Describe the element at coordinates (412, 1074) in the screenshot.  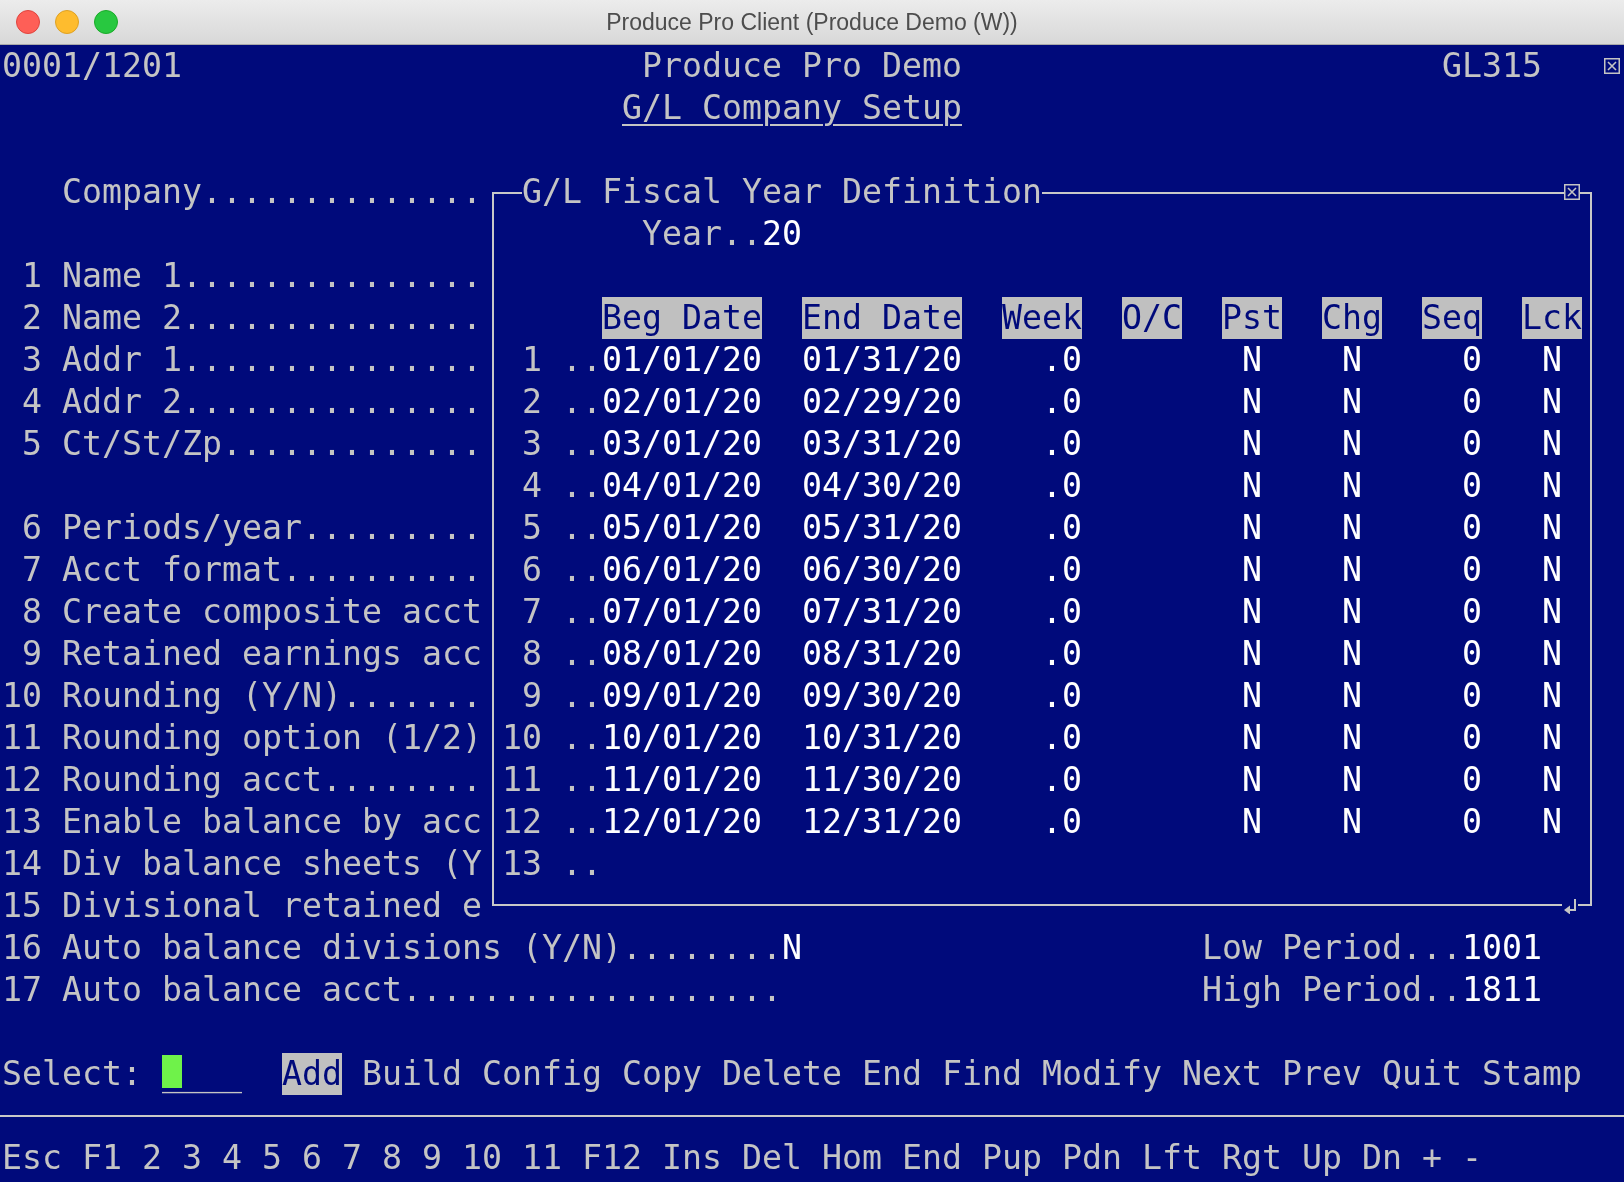
I see `menu-option: Build` at that location.